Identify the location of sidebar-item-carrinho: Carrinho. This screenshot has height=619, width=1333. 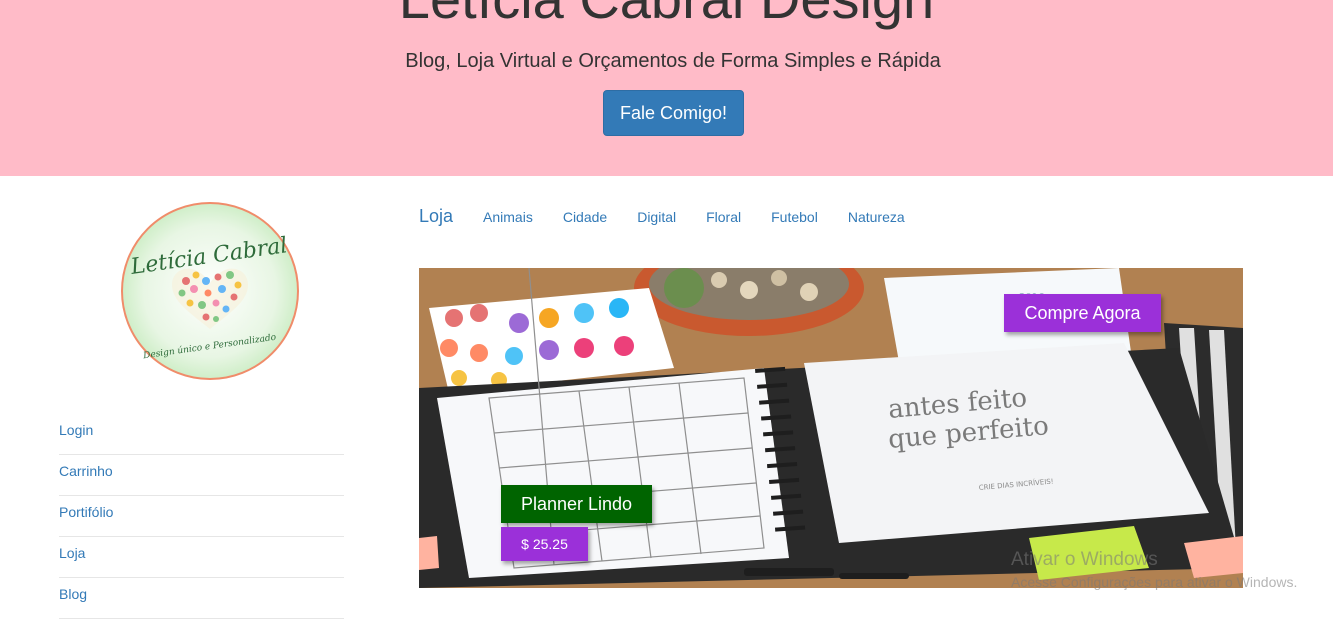
(201, 475).